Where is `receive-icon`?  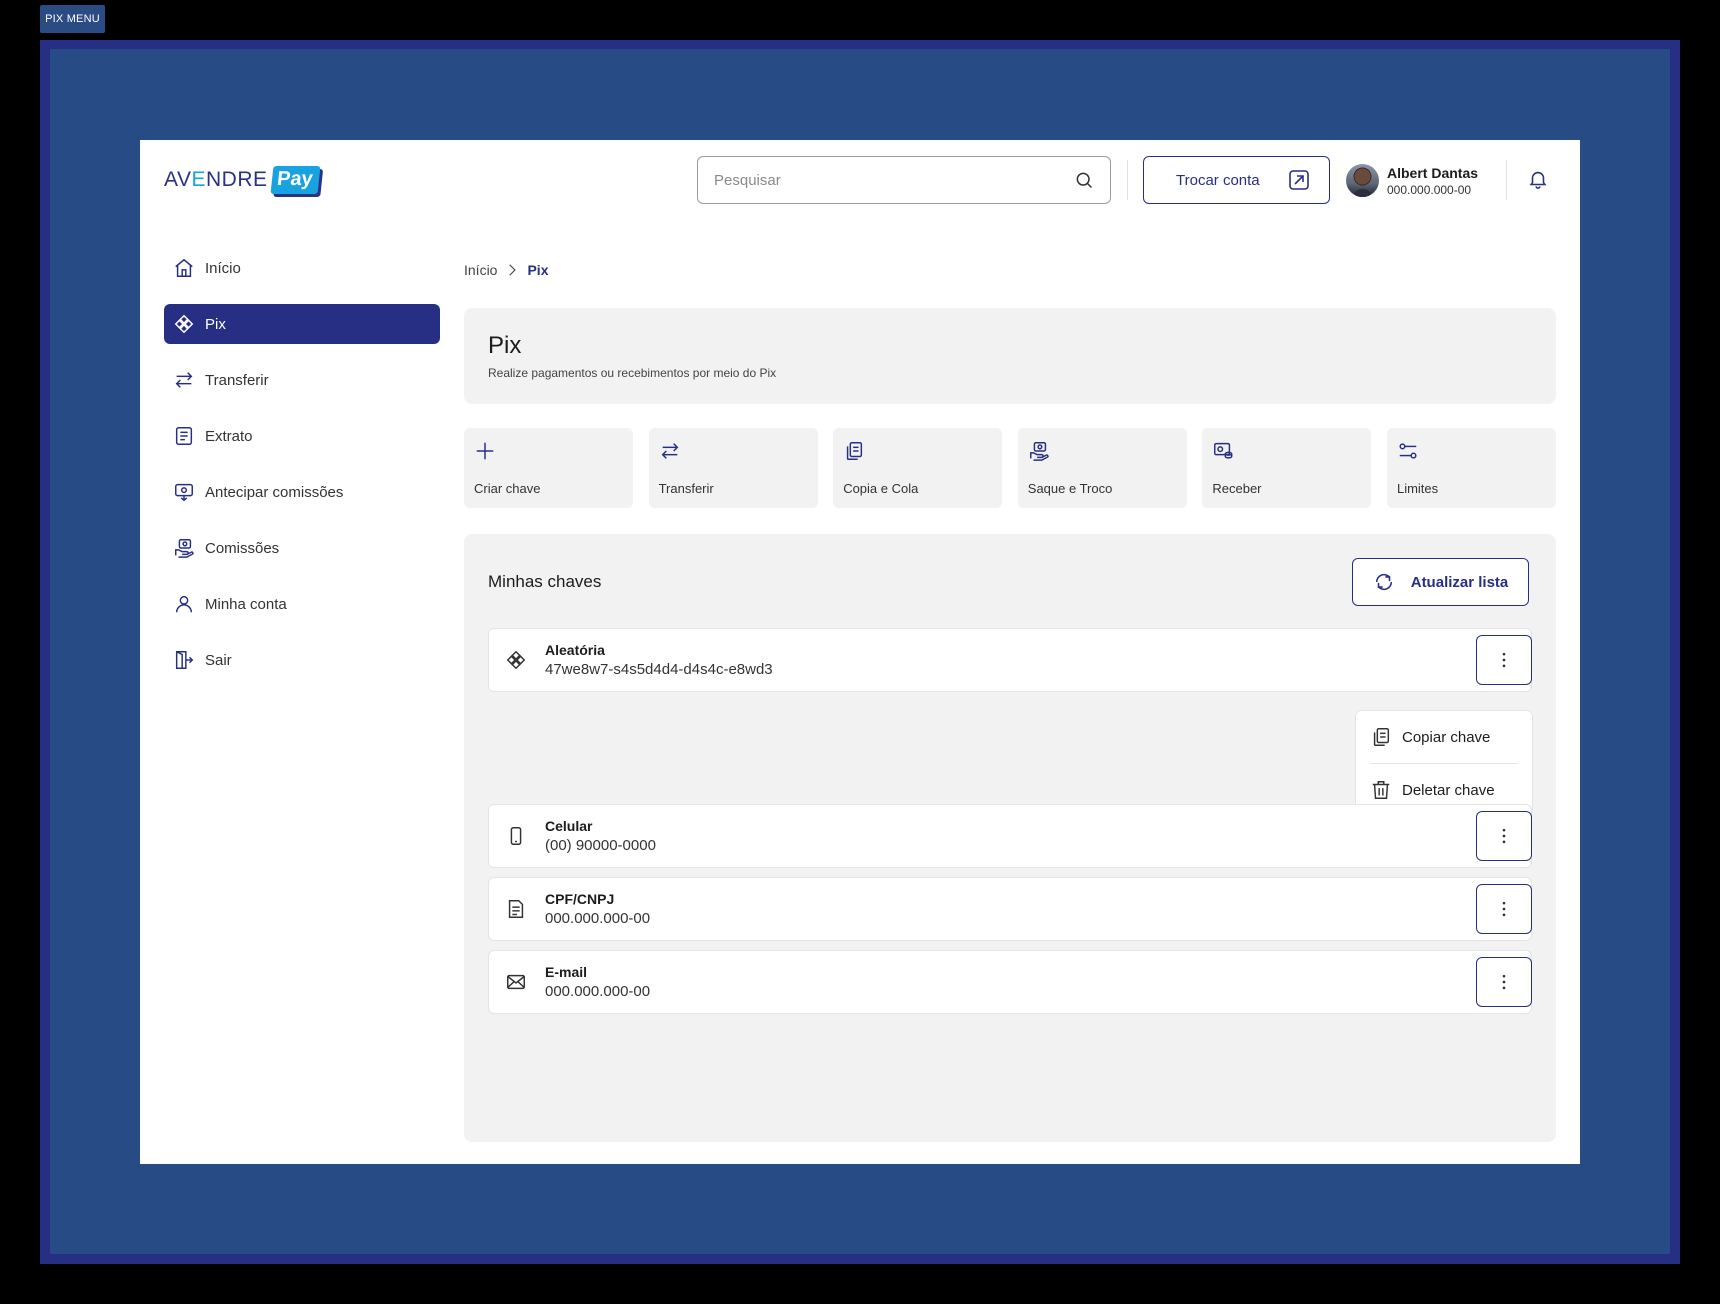 receive-icon is located at coordinates (1223, 450).